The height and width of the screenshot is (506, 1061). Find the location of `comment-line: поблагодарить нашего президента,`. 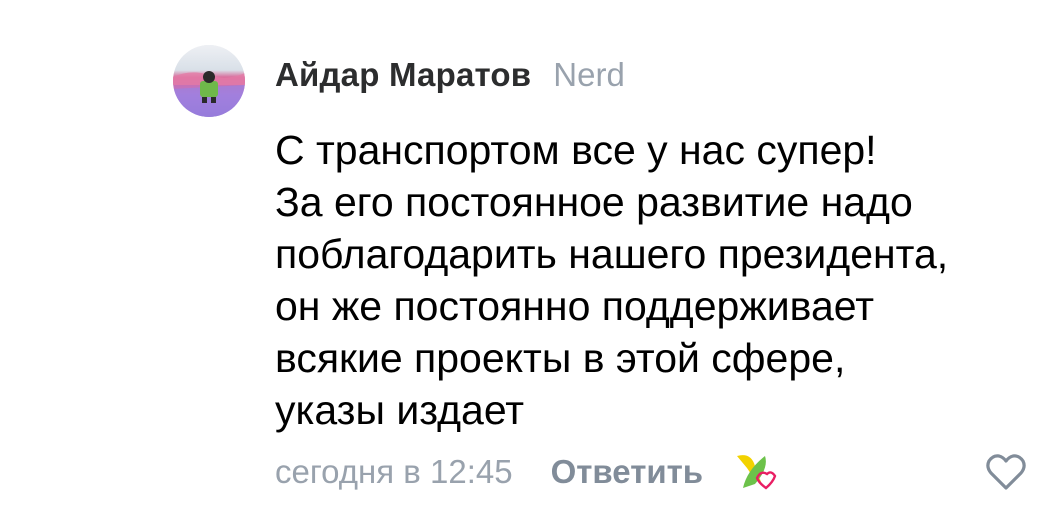

comment-line: поблагодарить нашего президента, is located at coordinates (612, 254).